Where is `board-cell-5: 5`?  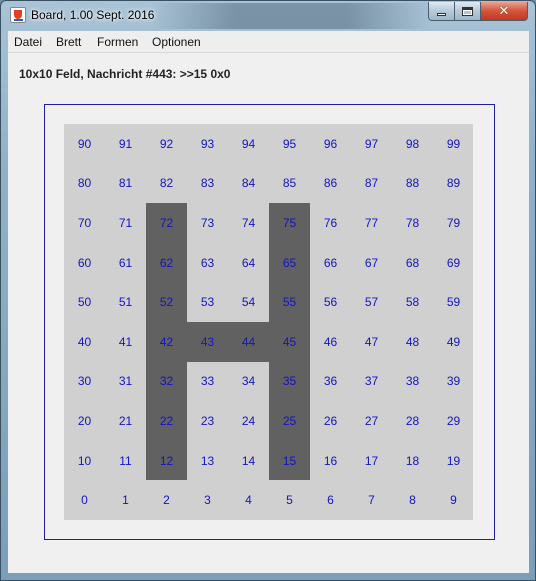 board-cell-5: 5 is located at coordinates (289, 500).